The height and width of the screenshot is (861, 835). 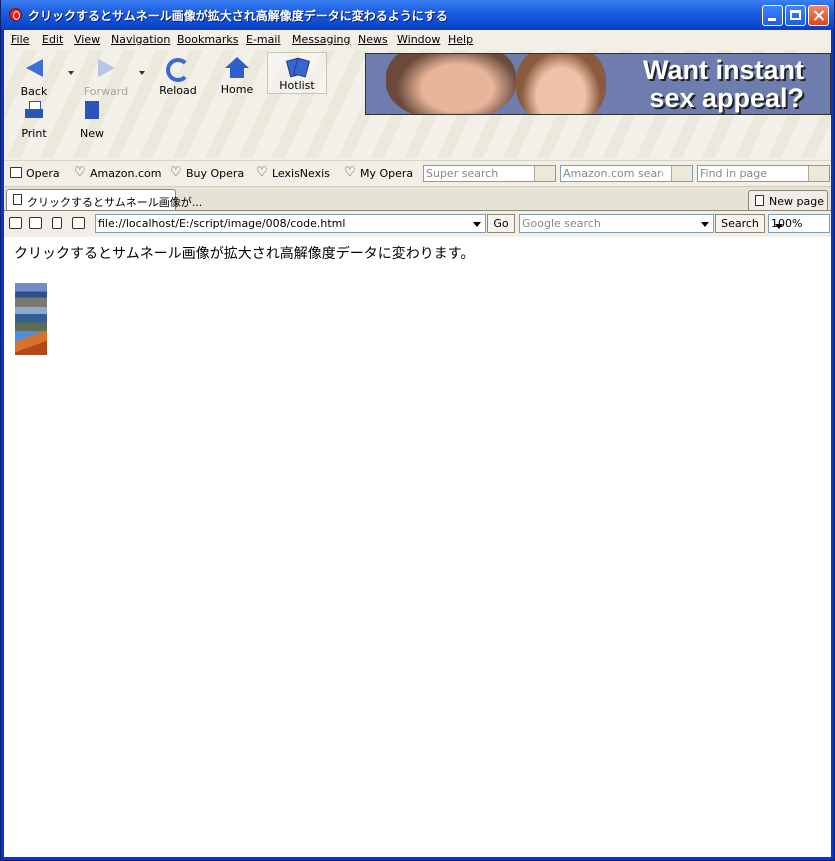 I want to click on forward-button: Forward, so click(x=106, y=76).